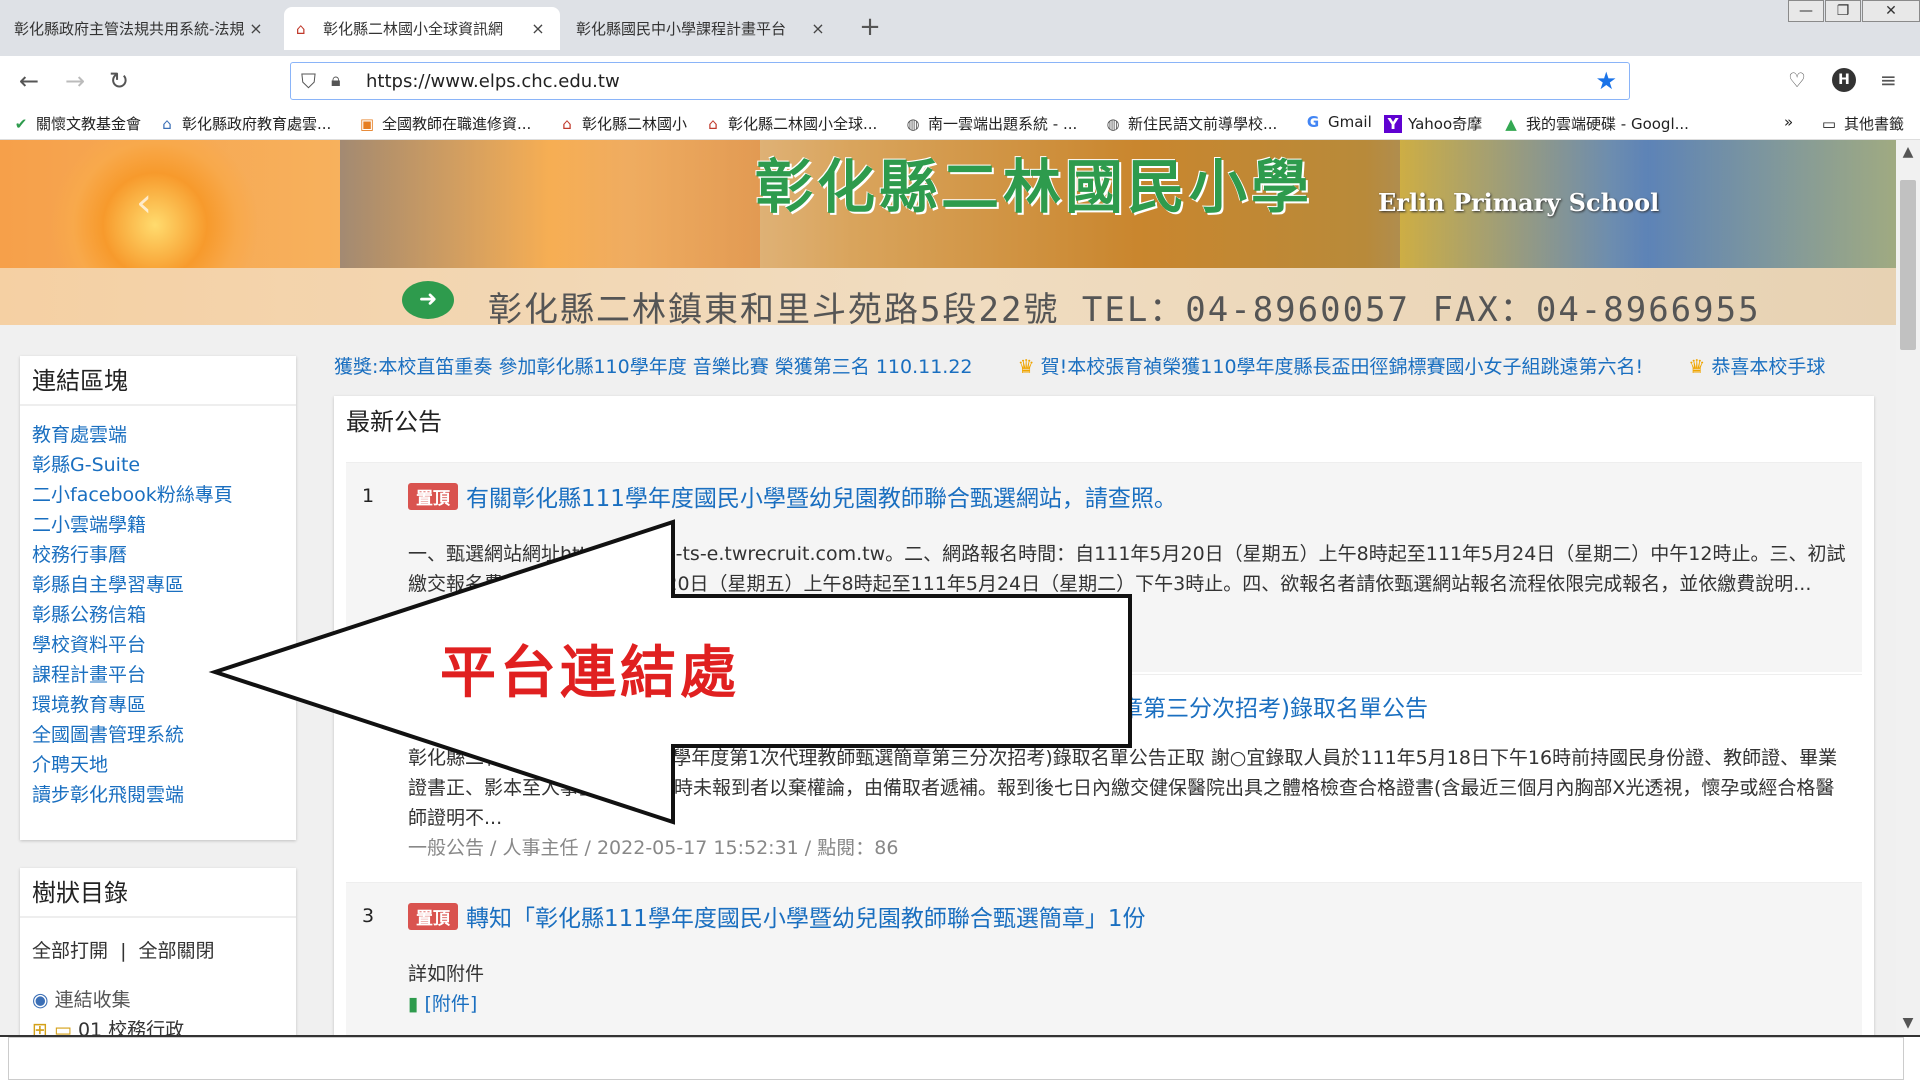 The width and height of the screenshot is (1920, 1080). What do you see at coordinates (158, 495) in the screenshot?
I see `sidebar-link: 二小facebook粉絲專頁` at bounding box center [158, 495].